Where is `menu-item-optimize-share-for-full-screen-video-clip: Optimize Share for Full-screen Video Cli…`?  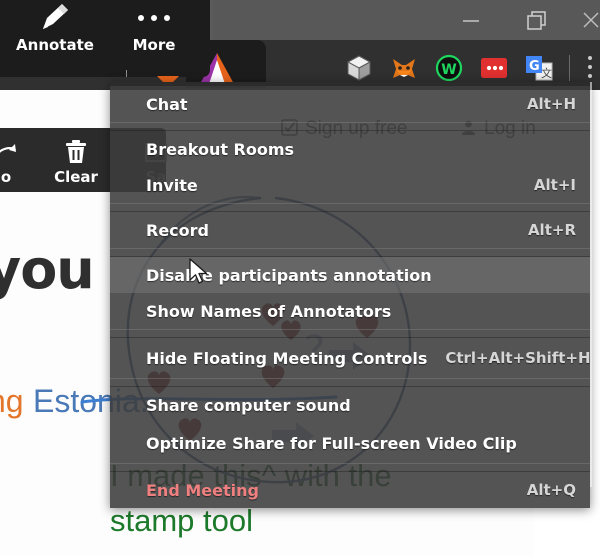
menu-item-optimize-share-for-full-screen-video-clip: Optimize Share for Full-screen Video Cli… is located at coordinates (350, 443).